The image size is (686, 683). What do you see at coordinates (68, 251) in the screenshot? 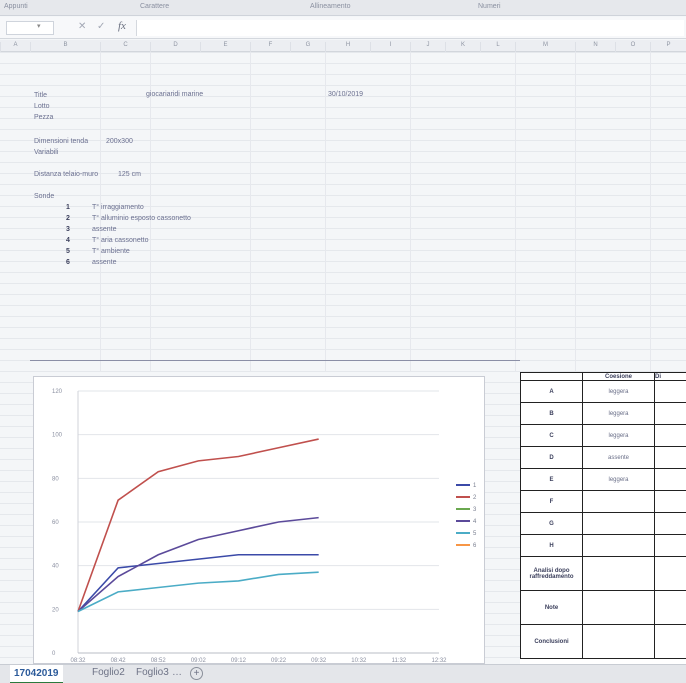
I see `sonda-number: 5` at bounding box center [68, 251].